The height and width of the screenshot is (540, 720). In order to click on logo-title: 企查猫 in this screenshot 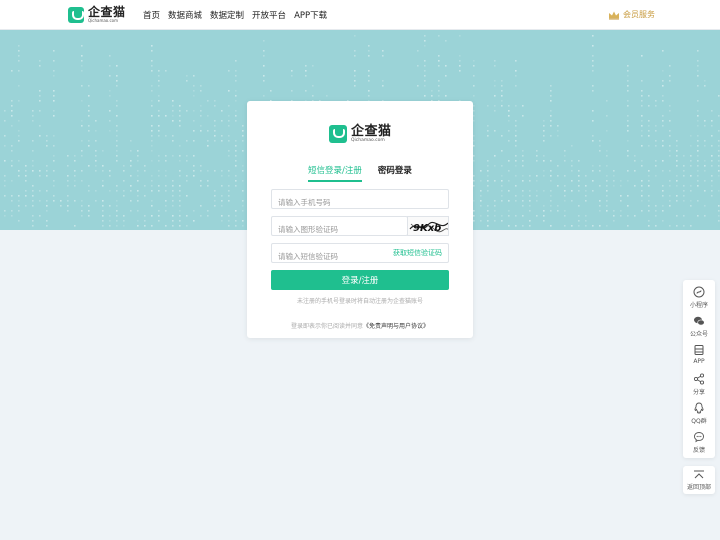, I will do `click(107, 12)`.